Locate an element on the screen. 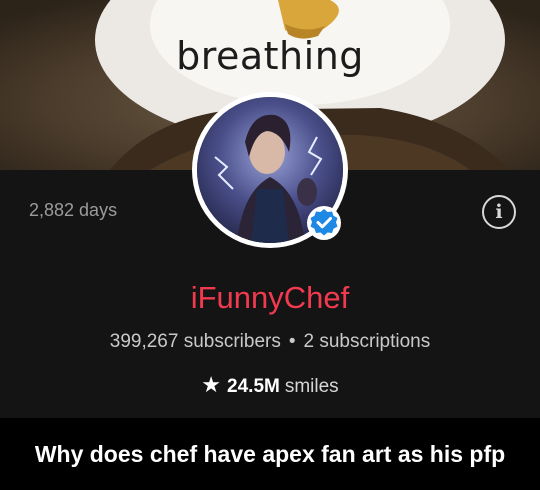  info-button: i is located at coordinates (499, 212).